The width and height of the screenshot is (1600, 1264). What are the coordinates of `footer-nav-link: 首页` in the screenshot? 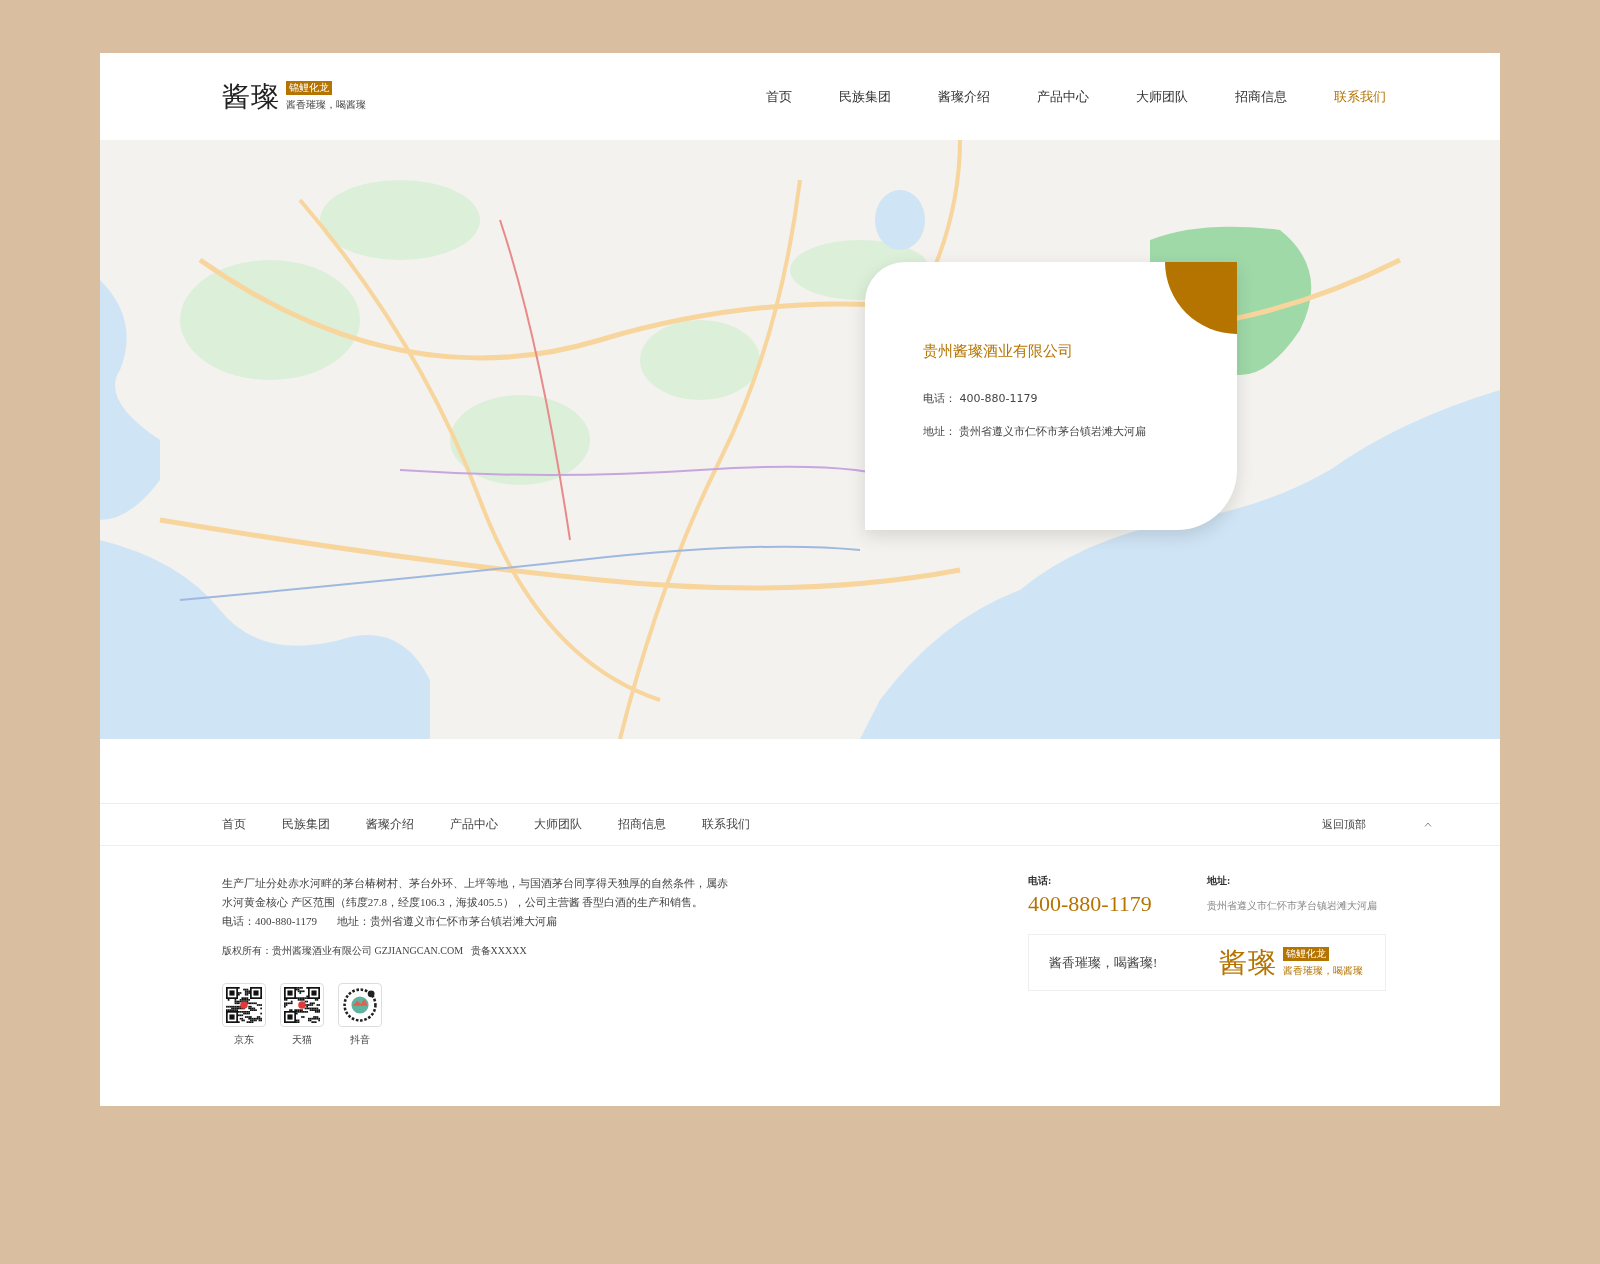 It's located at (234, 824).